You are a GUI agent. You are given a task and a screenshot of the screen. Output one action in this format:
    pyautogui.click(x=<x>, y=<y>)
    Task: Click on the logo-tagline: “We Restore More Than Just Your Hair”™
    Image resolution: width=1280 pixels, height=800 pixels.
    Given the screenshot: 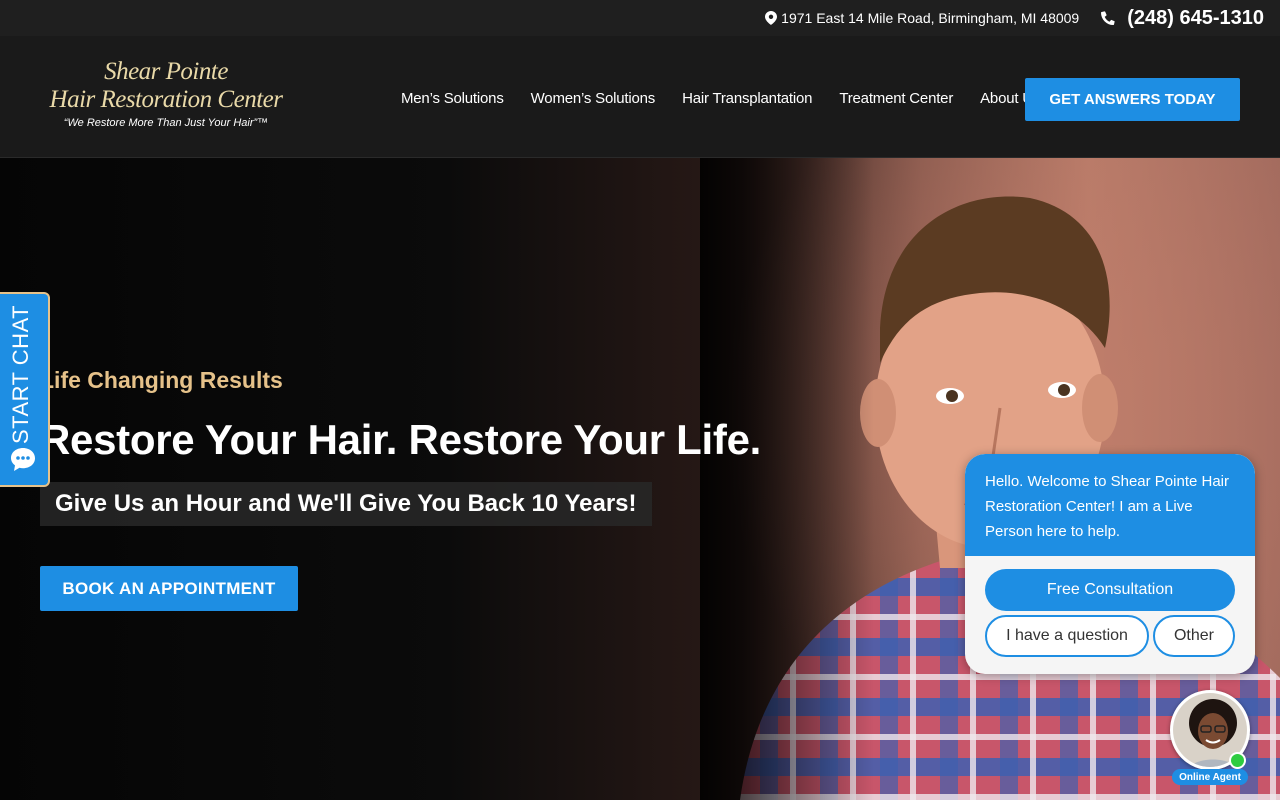 What is the action you would take?
    pyautogui.click(x=166, y=123)
    